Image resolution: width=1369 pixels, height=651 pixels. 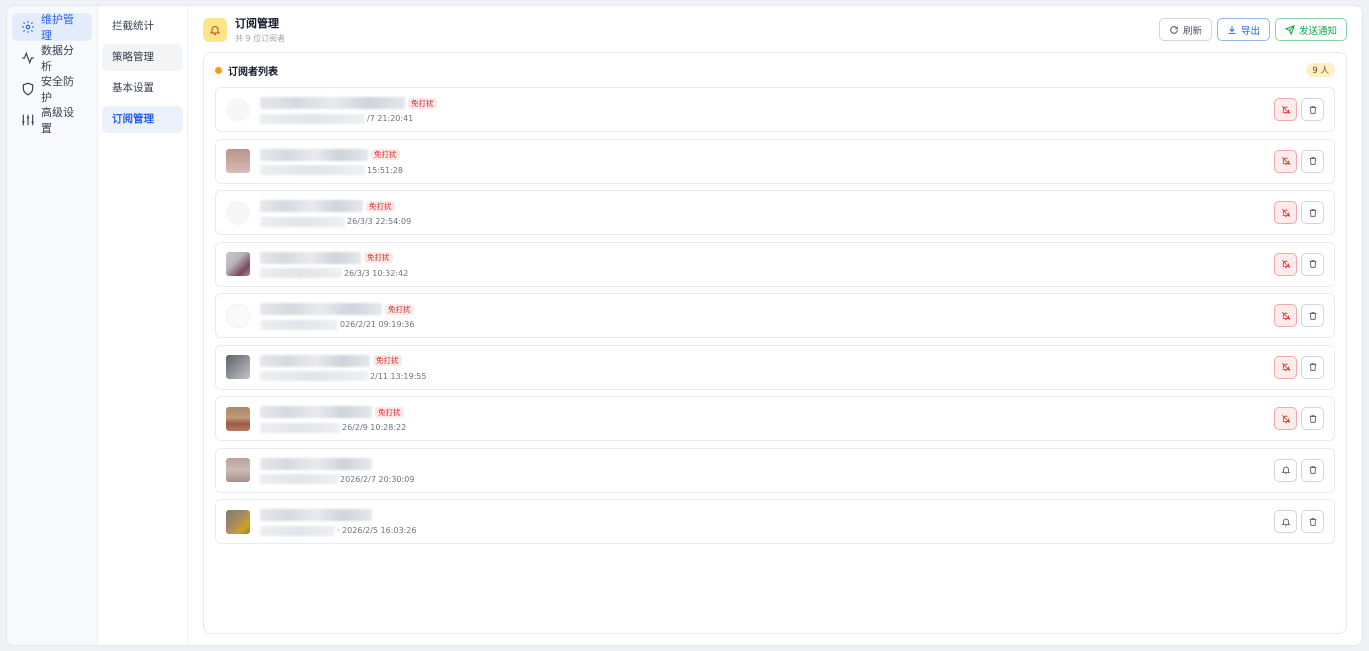 I want to click on refresh-label: 刷新, so click(x=1192, y=31).